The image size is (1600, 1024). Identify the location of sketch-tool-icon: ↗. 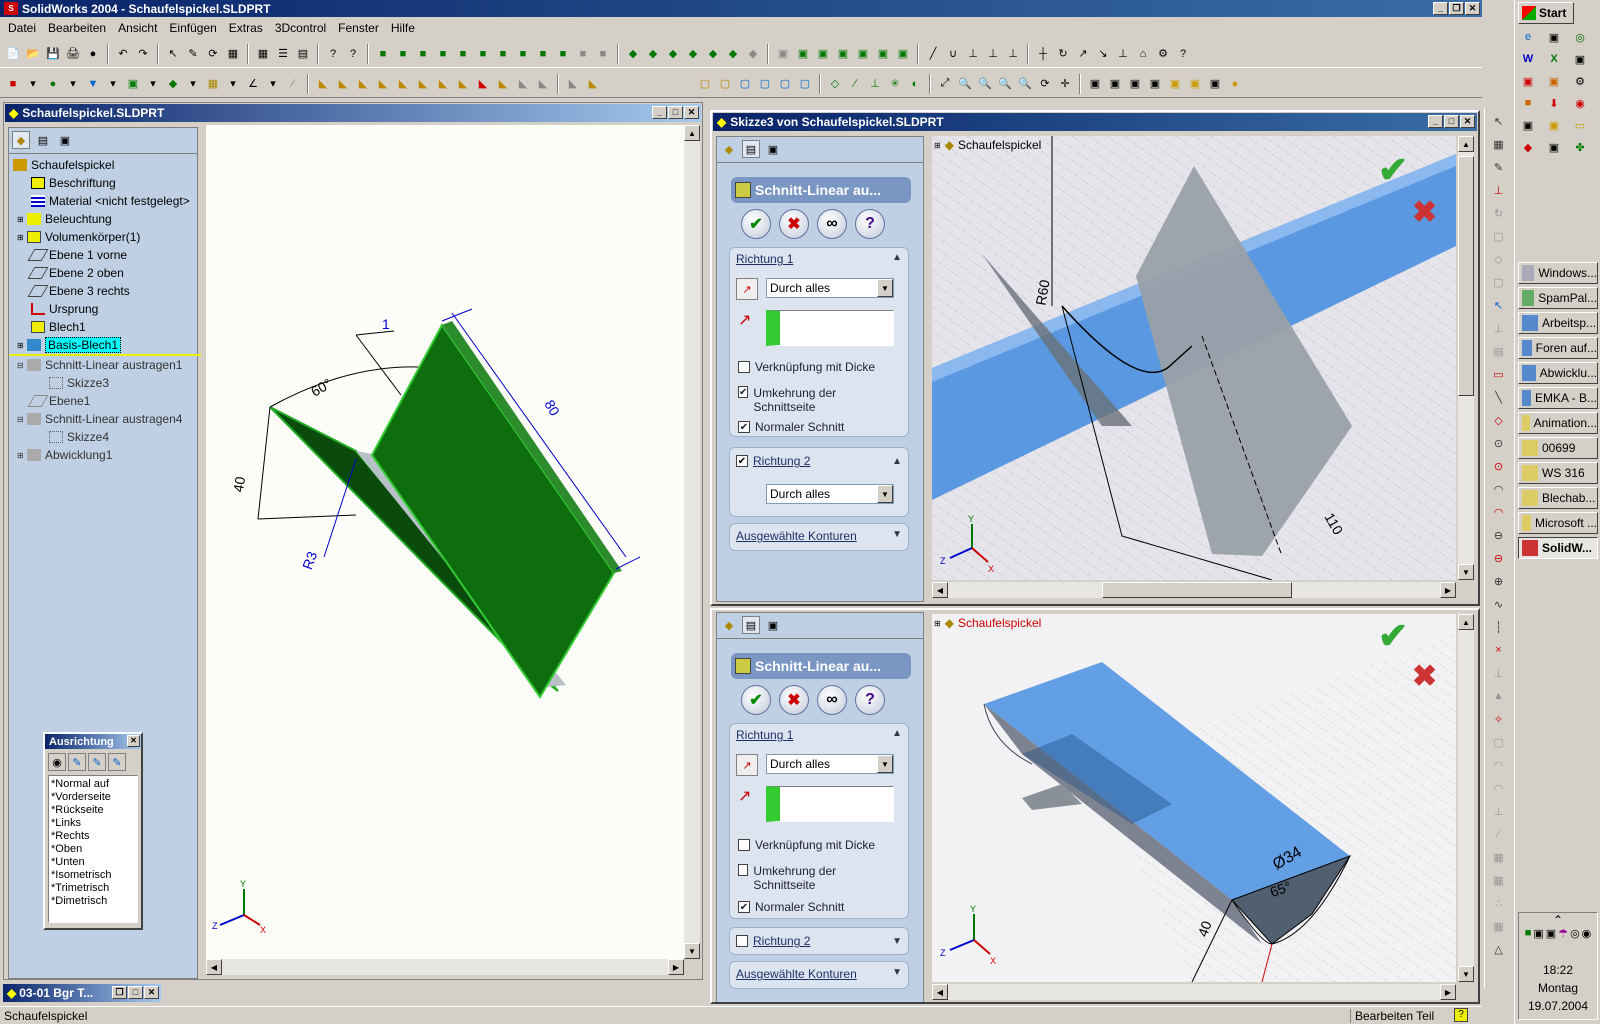
(1083, 54).